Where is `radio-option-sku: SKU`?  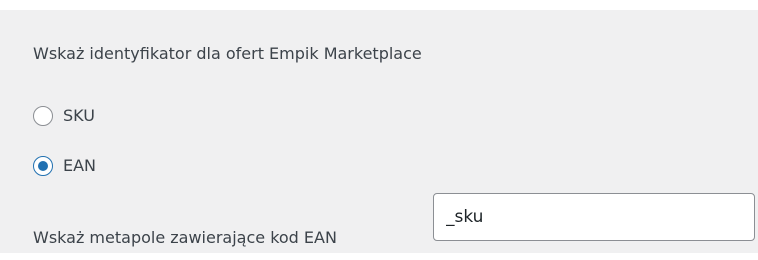 radio-option-sku: SKU is located at coordinates (64, 116).